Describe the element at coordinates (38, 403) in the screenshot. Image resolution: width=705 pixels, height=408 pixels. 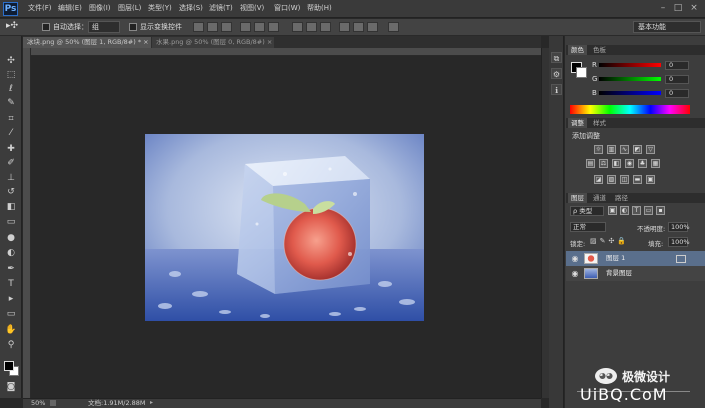
I see `zoom-level: 50%` at that location.